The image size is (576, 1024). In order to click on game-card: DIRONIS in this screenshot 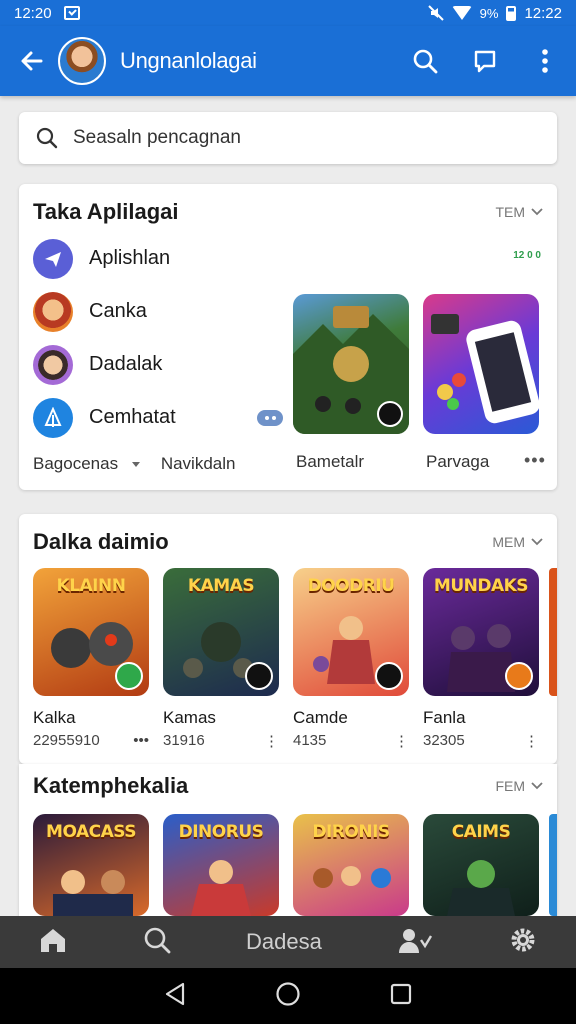, I will do `click(351, 865)`.